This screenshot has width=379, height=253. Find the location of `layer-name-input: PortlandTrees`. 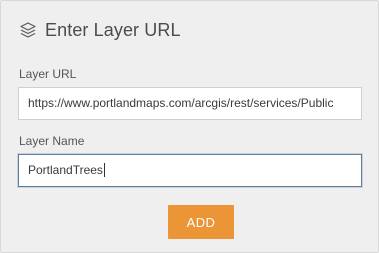

layer-name-input: PortlandTrees is located at coordinates (190, 170).